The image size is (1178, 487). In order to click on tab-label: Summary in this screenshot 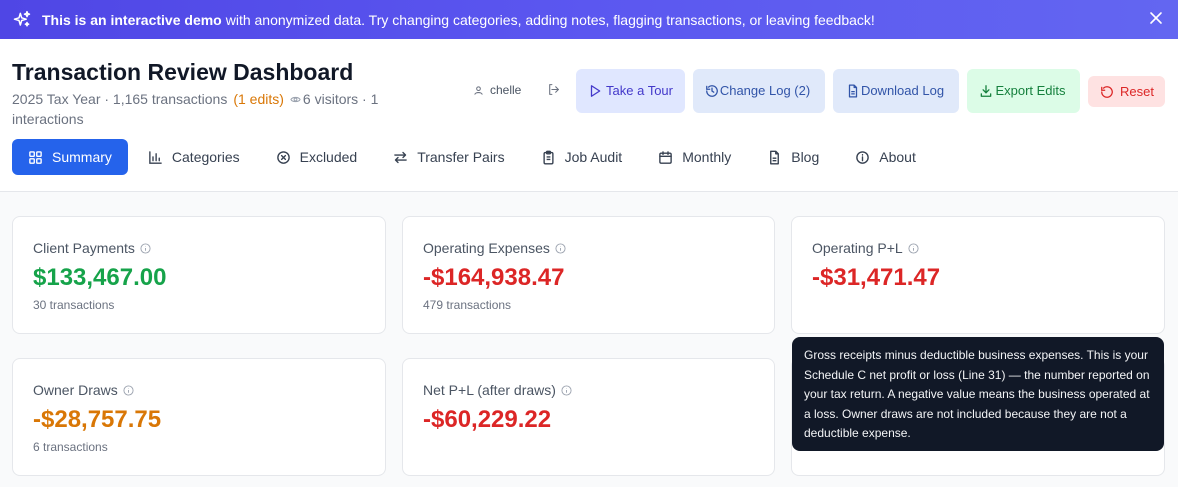, I will do `click(82, 157)`.